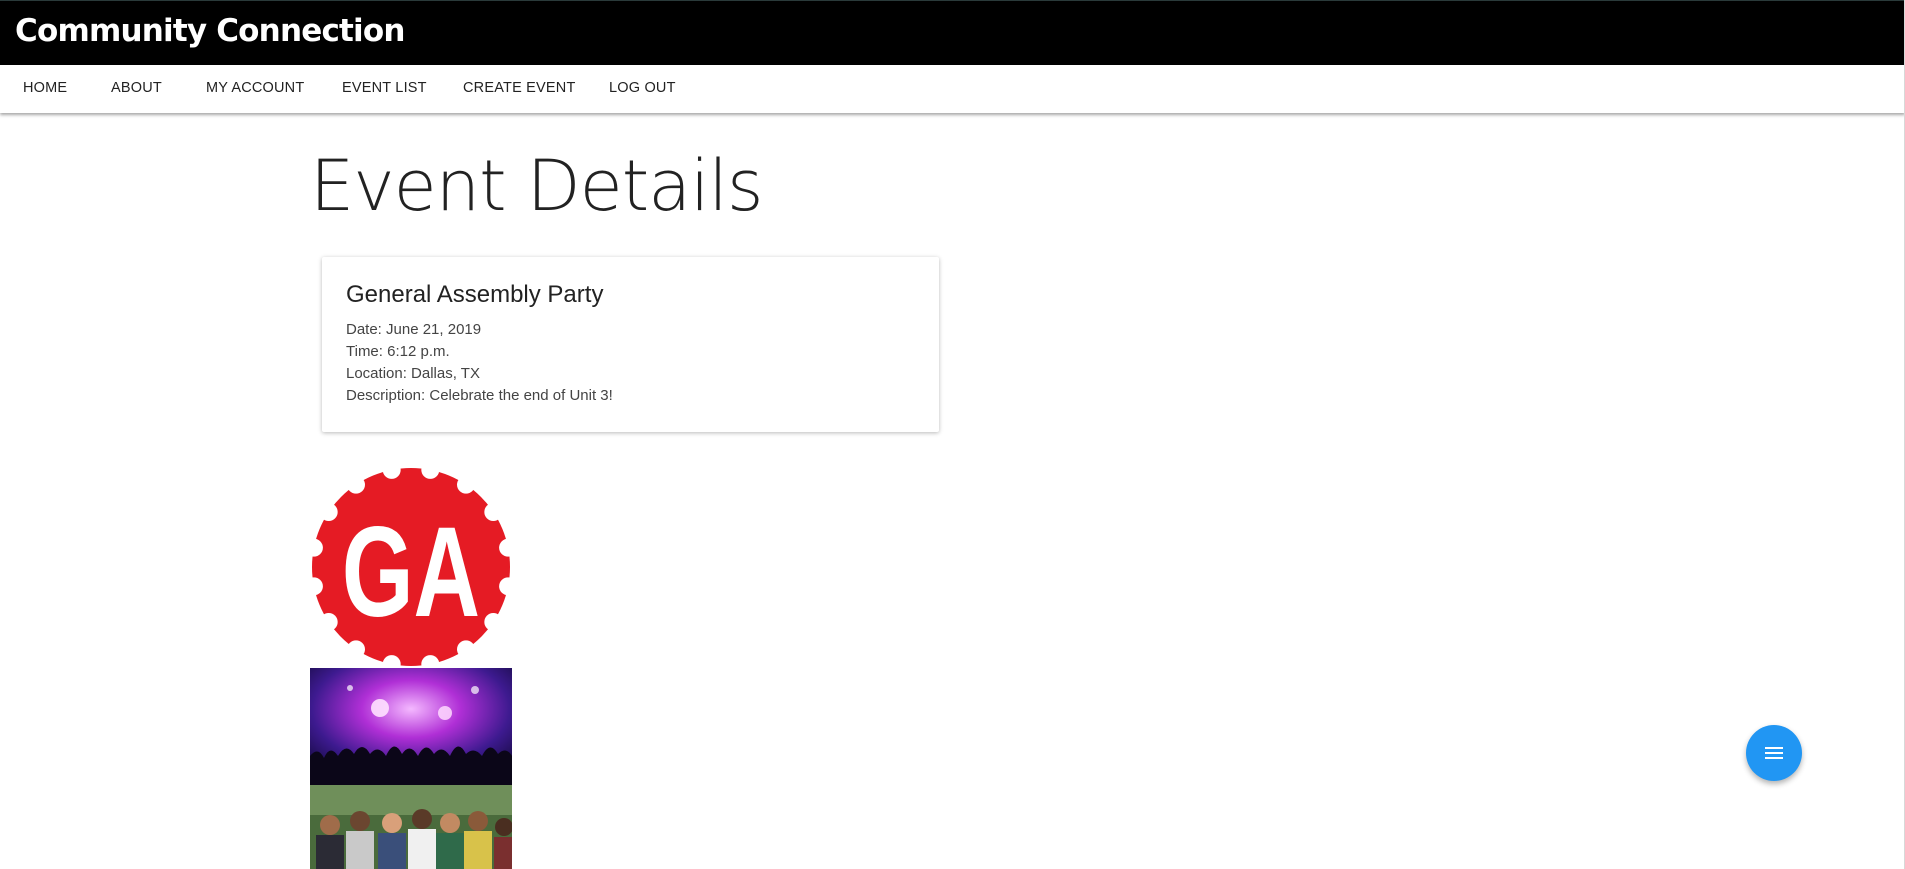  Describe the element at coordinates (45, 88) in the screenshot. I see `nav-item-home: HOME` at that location.